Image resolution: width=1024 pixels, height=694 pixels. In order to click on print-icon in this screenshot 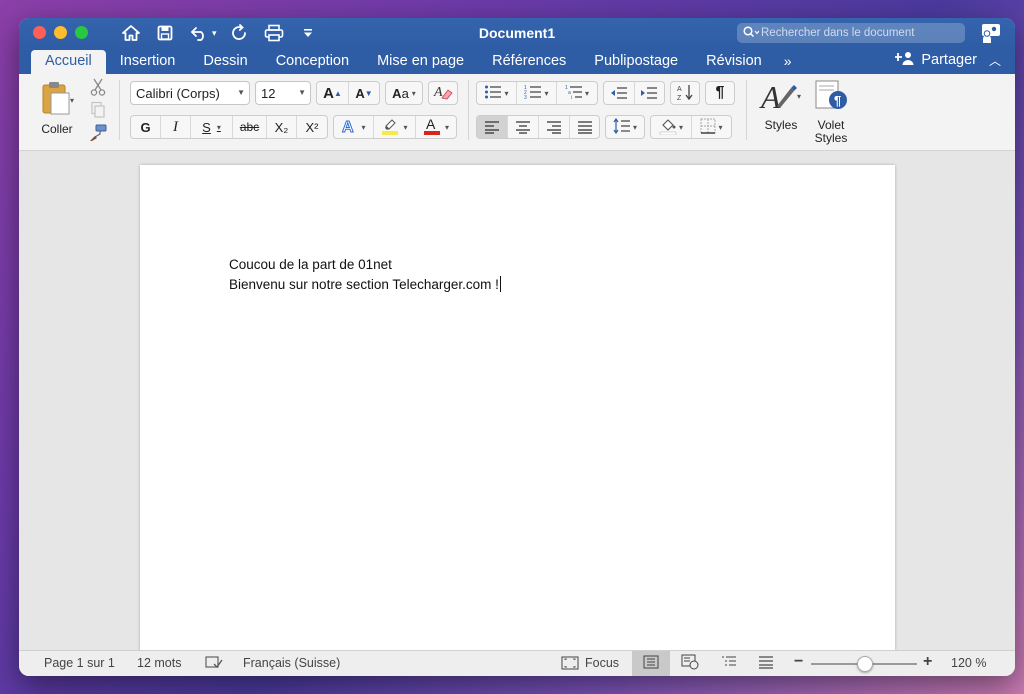, I will do `click(274, 33)`.